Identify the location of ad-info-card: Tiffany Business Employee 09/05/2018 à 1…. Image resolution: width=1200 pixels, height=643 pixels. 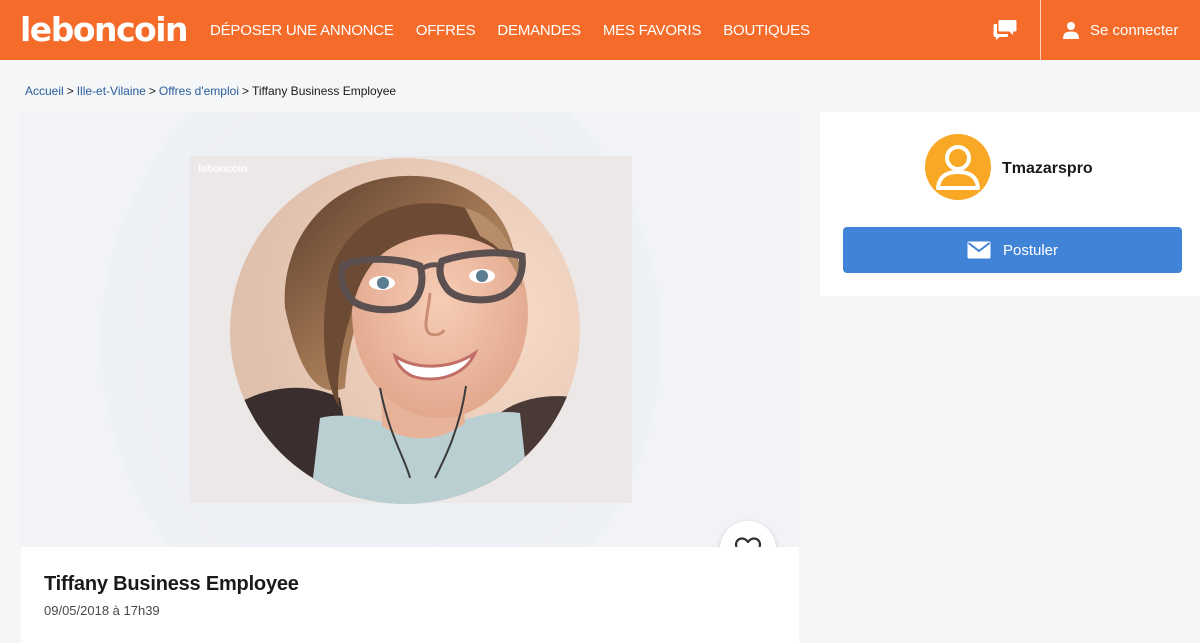
(410, 595).